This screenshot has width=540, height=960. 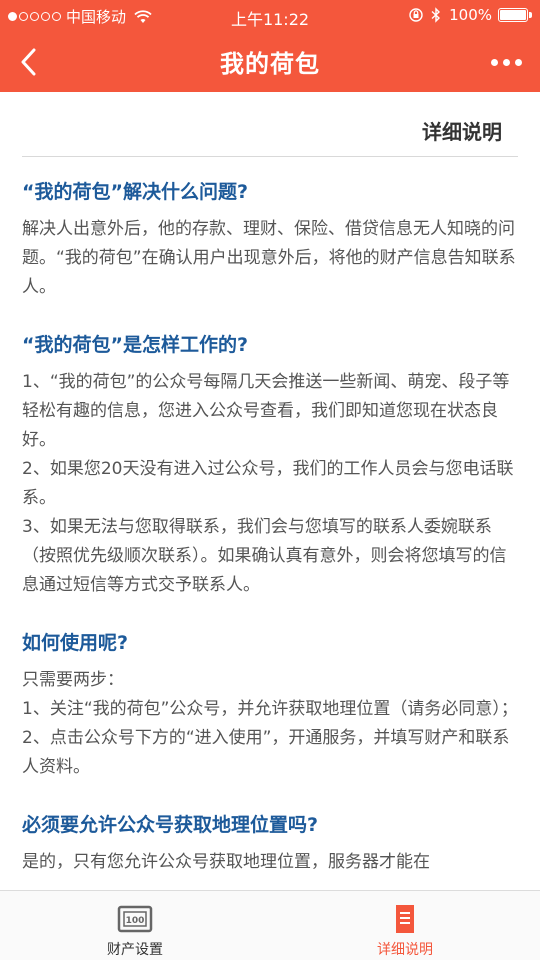 What do you see at coordinates (75, 643) in the screenshot?
I see `faq-heading: 如何使用呢?` at bounding box center [75, 643].